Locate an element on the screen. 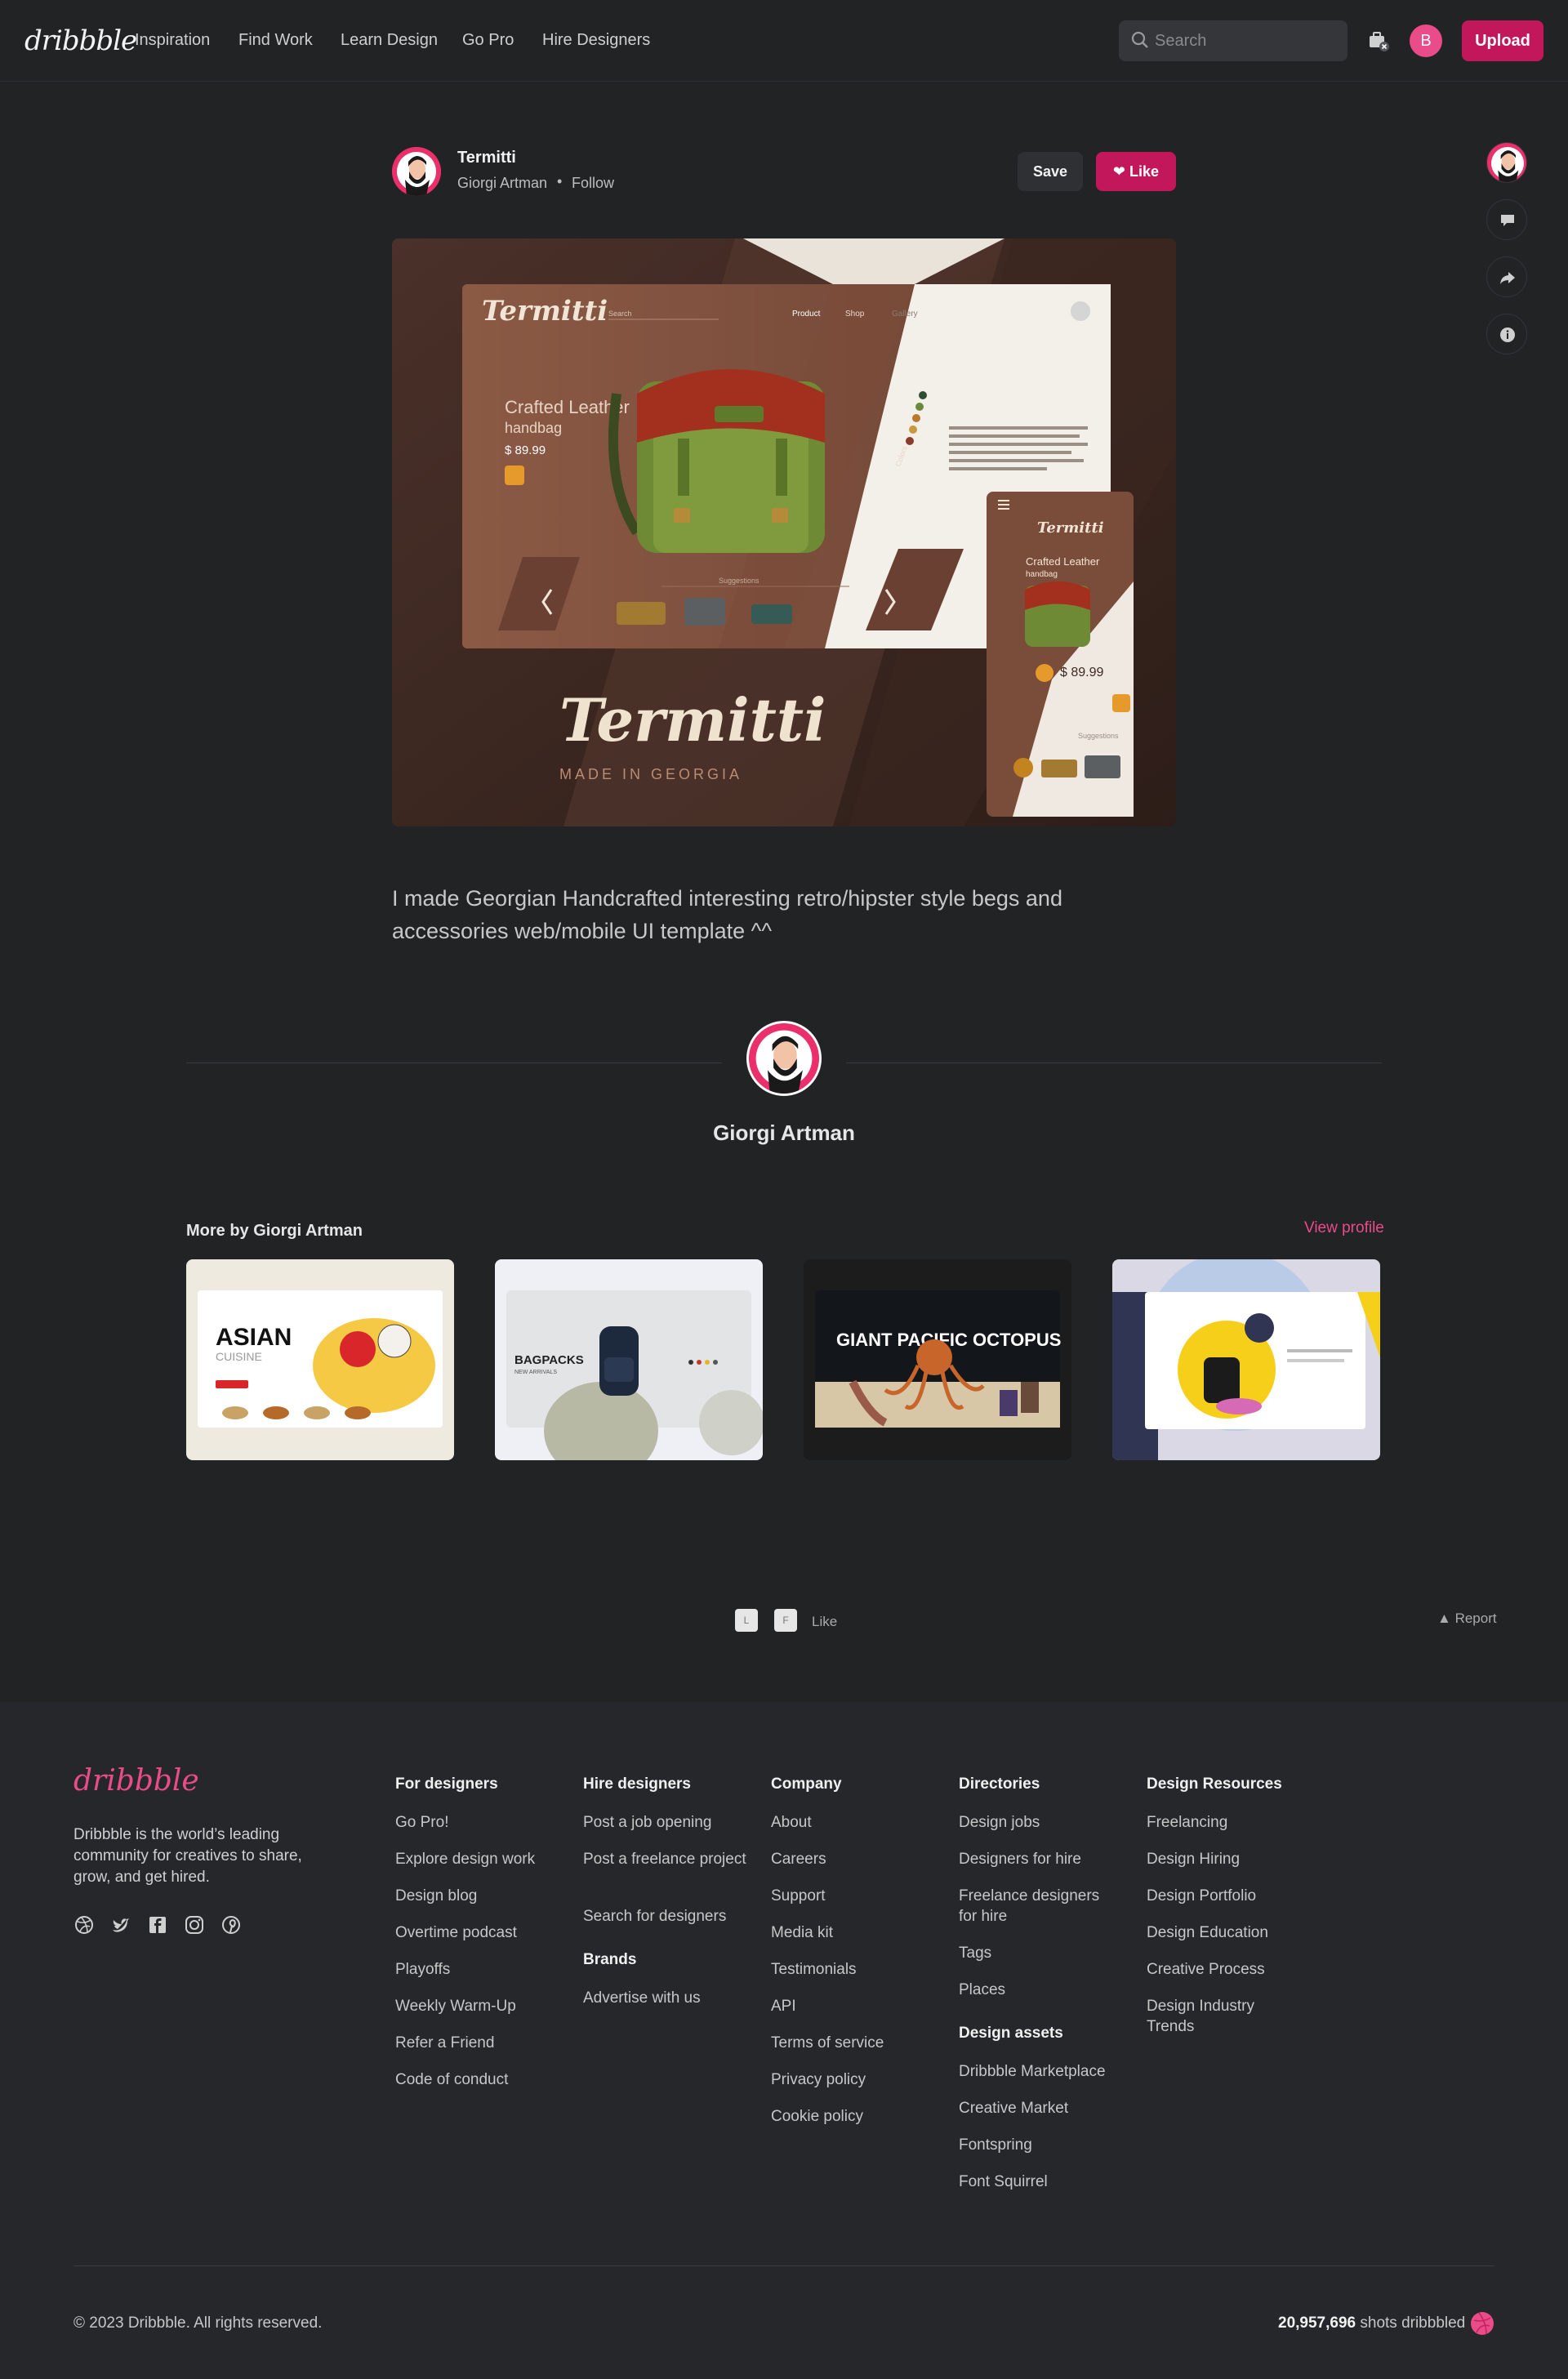 This screenshot has width=1568, height=2379. shot-title: Termitti is located at coordinates (487, 158).